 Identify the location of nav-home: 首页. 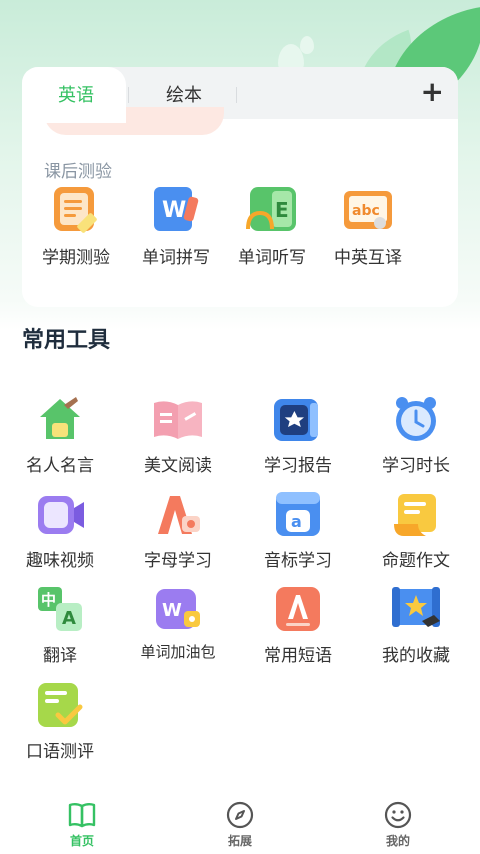
(82, 824).